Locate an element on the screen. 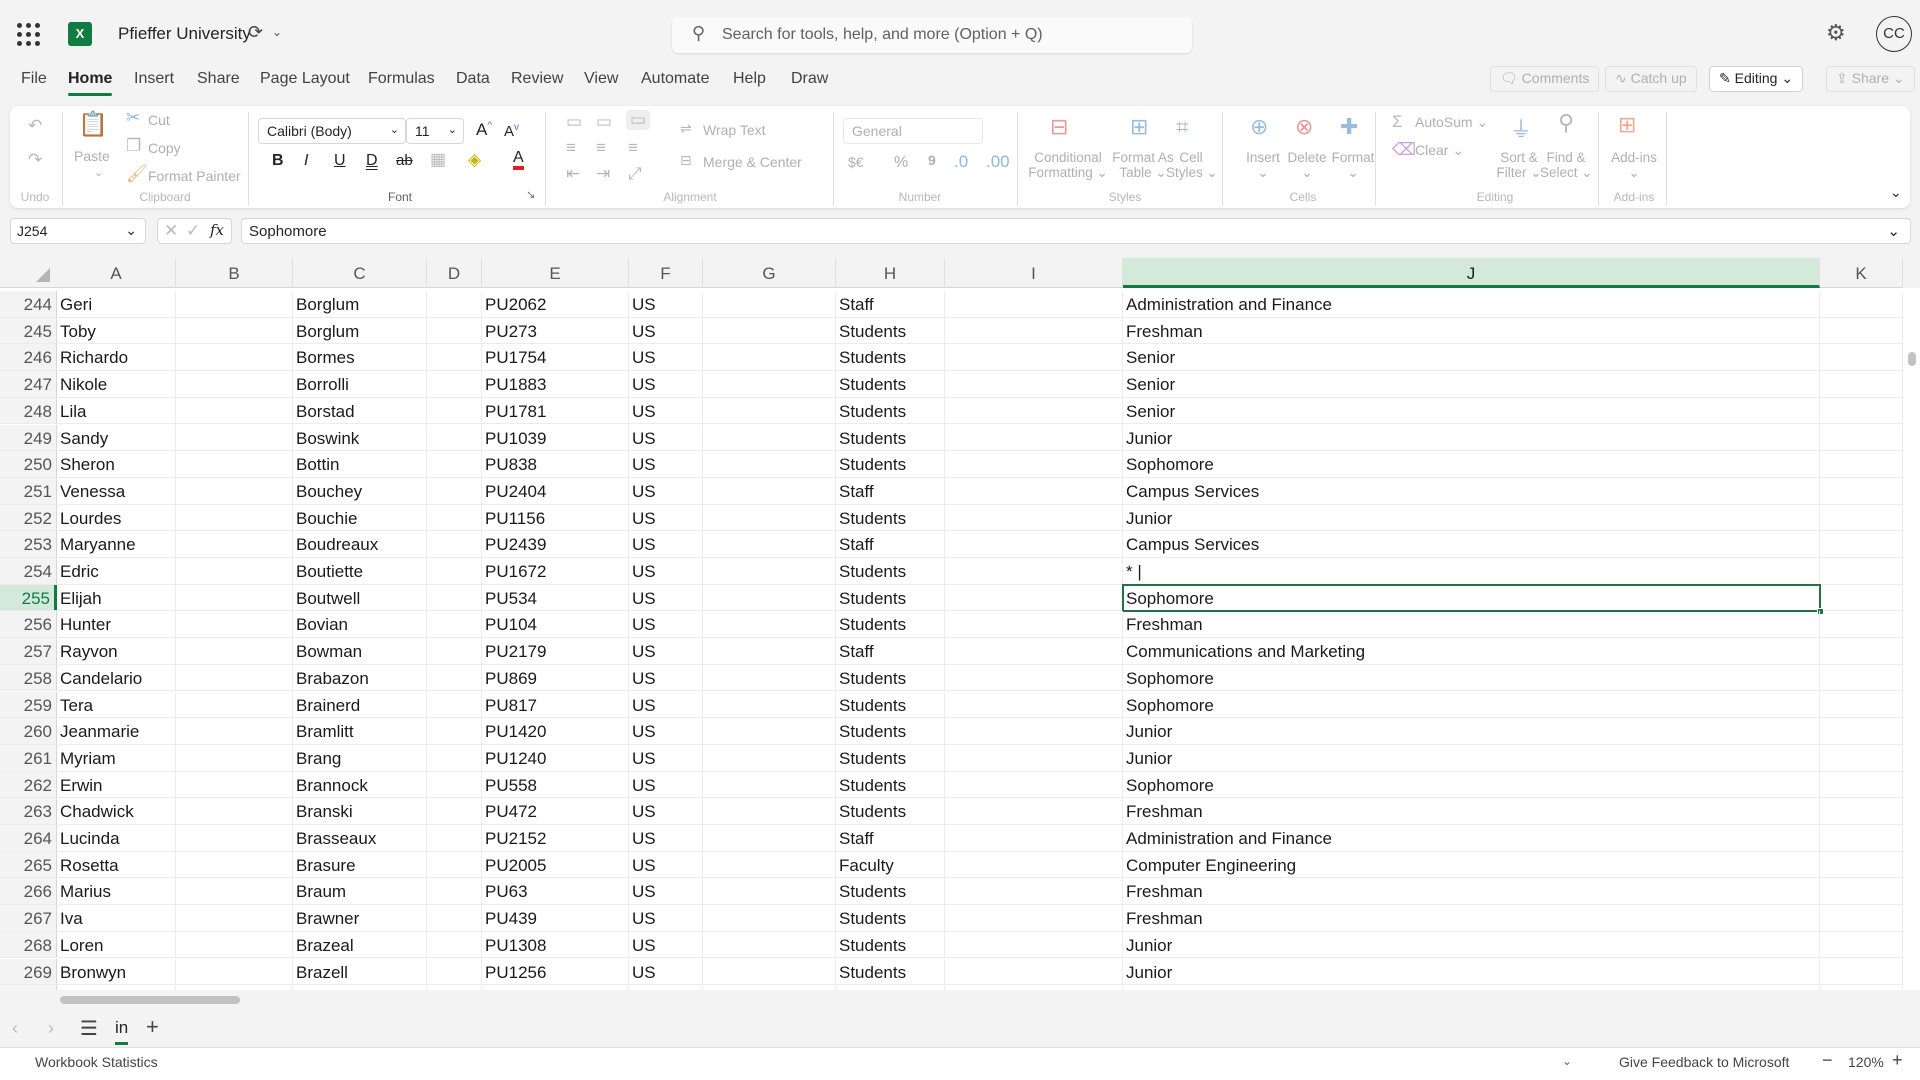  row-header: 250 is located at coordinates (28, 464).